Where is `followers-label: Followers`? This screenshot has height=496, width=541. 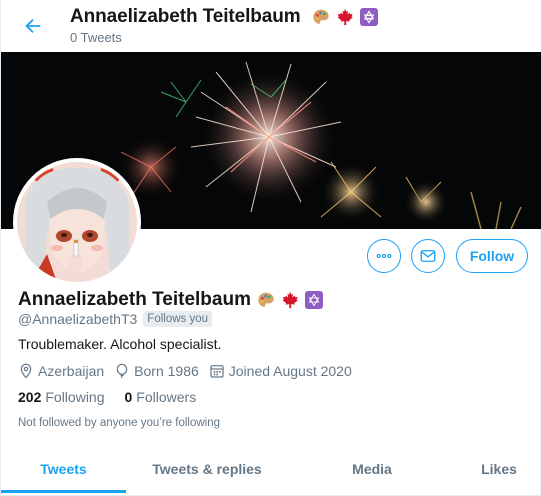 followers-label: Followers is located at coordinates (166, 397).